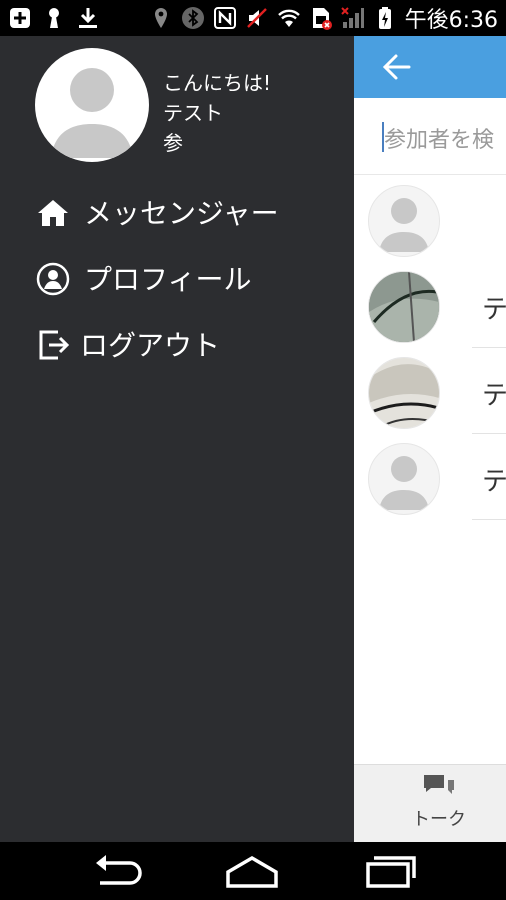  I want to click on participant-row, so click(430, 219).